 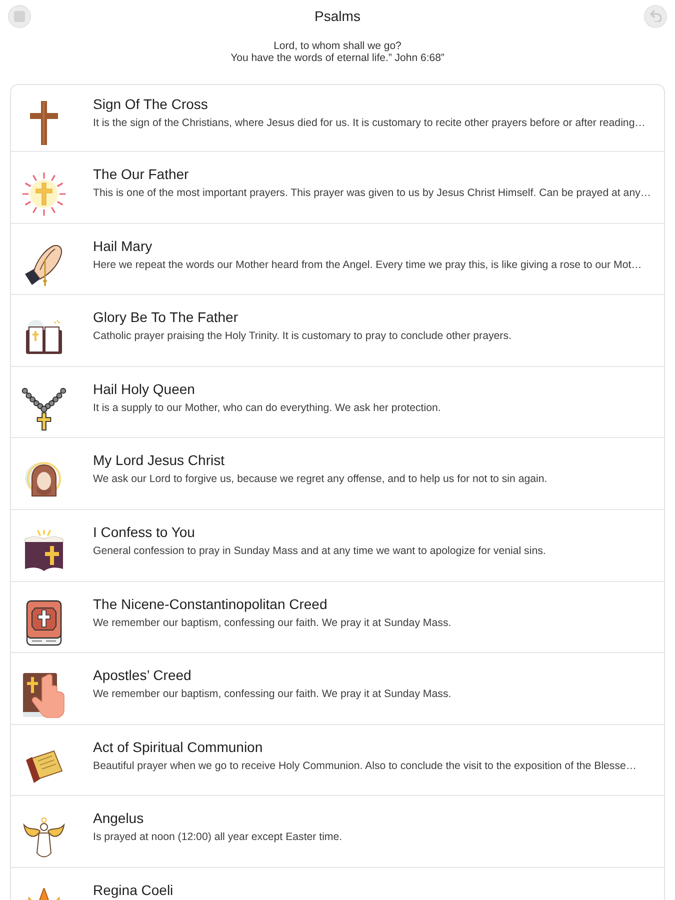 I want to click on prayer-description: General confession to pray in Sunday Mass and at any time we want to apologize for venial sins., so click(x=319, y=551).